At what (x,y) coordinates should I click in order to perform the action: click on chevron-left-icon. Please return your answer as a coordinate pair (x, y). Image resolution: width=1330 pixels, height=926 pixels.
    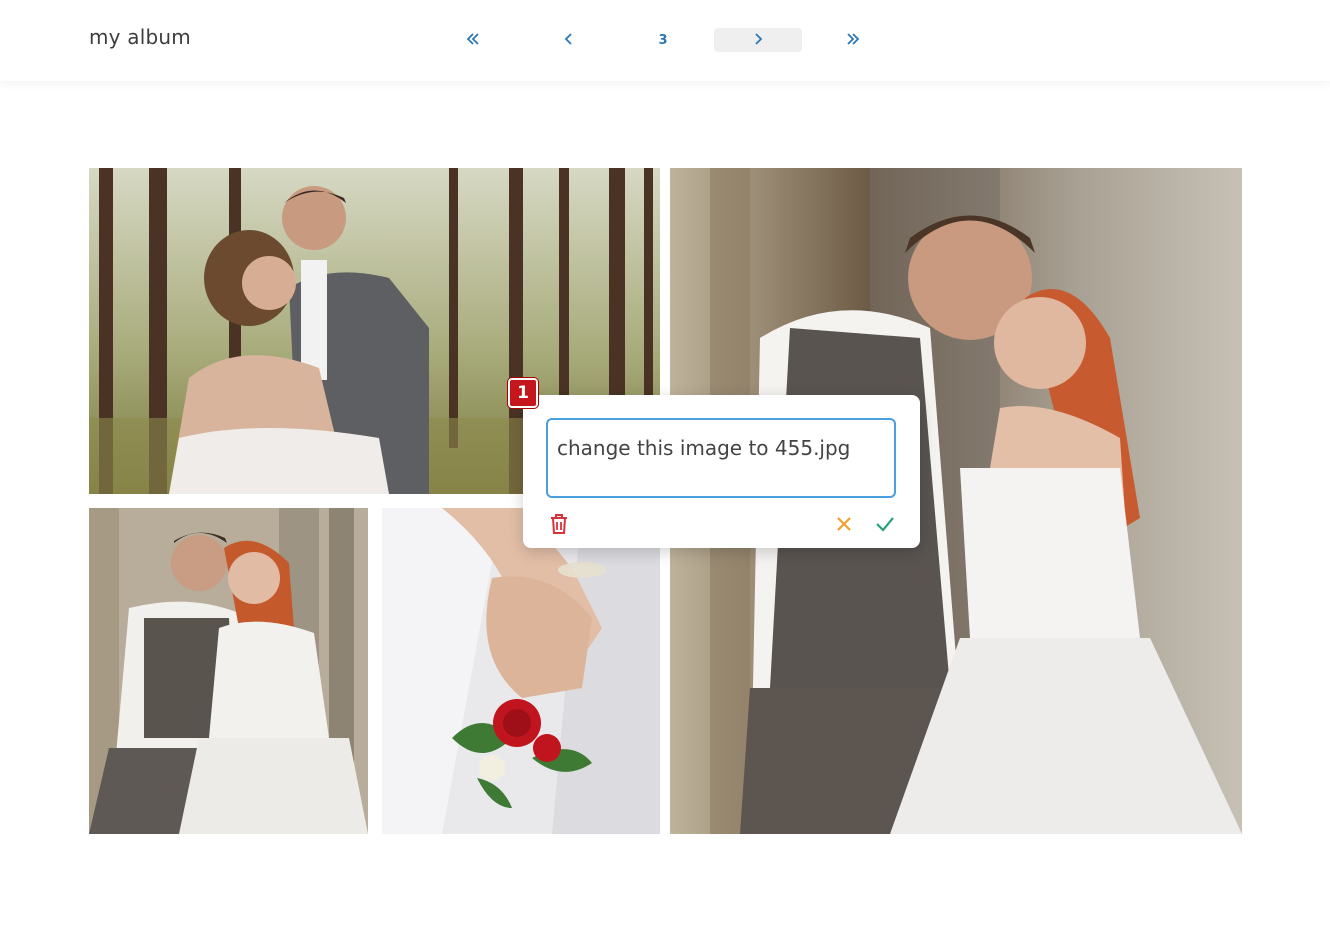
    Looking at the image, I should click on (569, 40).